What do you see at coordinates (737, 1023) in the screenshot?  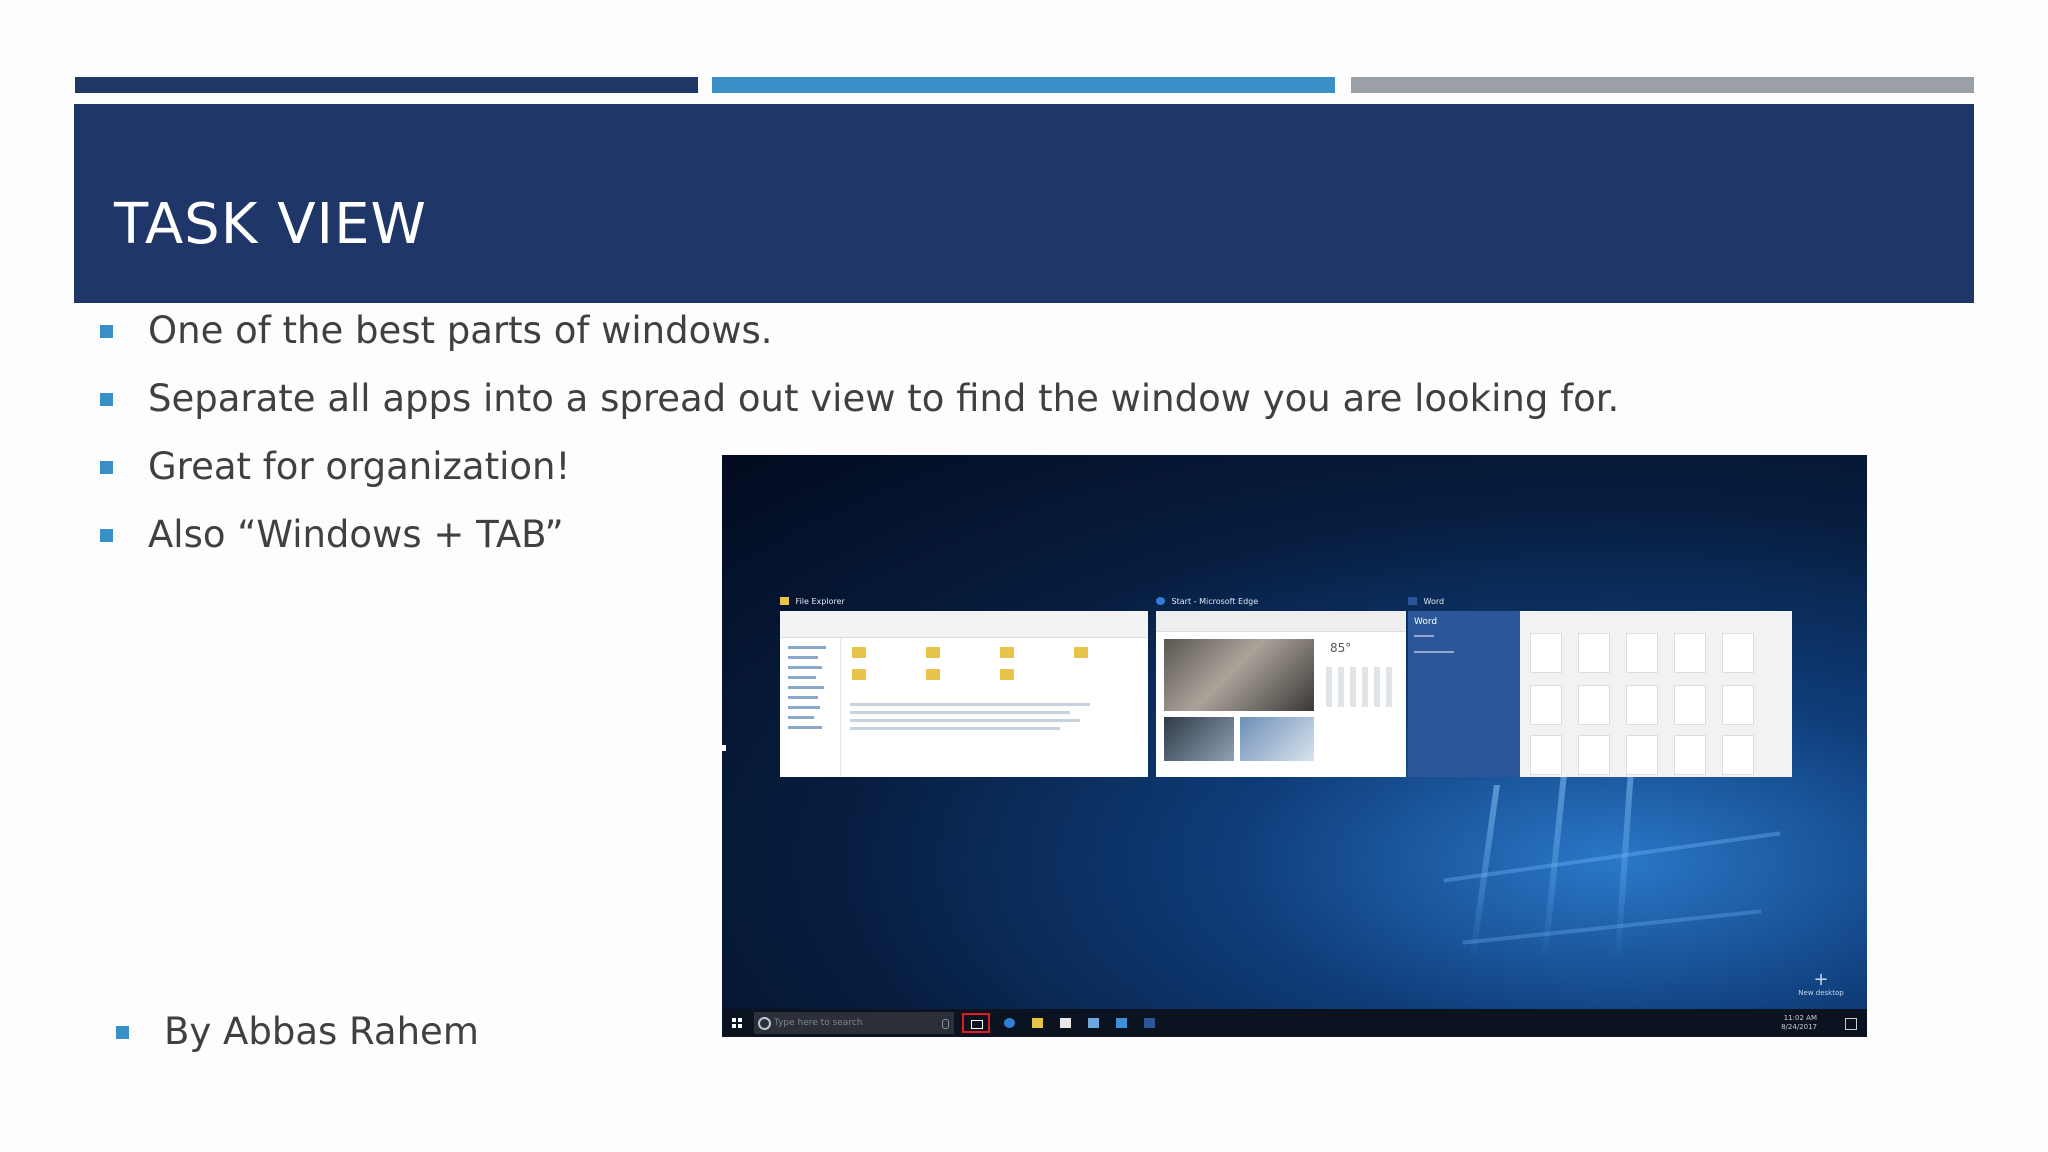 I see `windows-start-icon` at bounding box center [737, 1023].